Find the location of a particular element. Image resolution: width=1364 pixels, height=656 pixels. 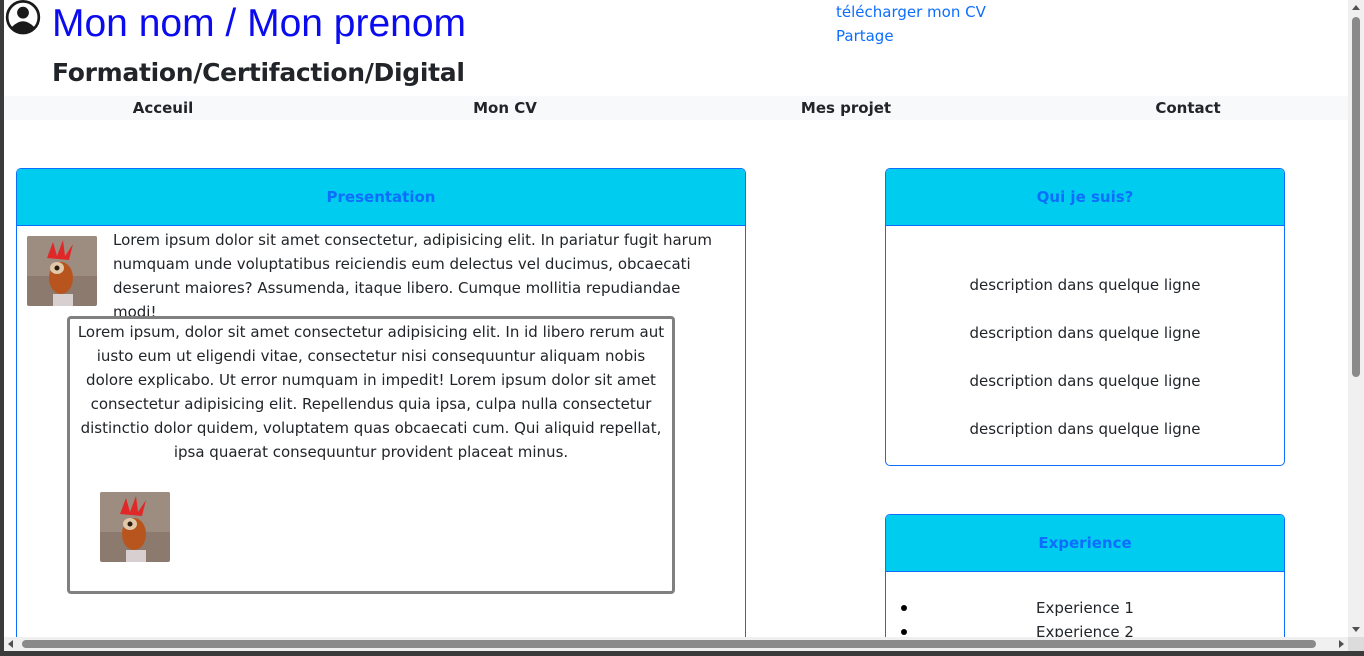

scroll-down-icon is located at coordinates (1356, 629).